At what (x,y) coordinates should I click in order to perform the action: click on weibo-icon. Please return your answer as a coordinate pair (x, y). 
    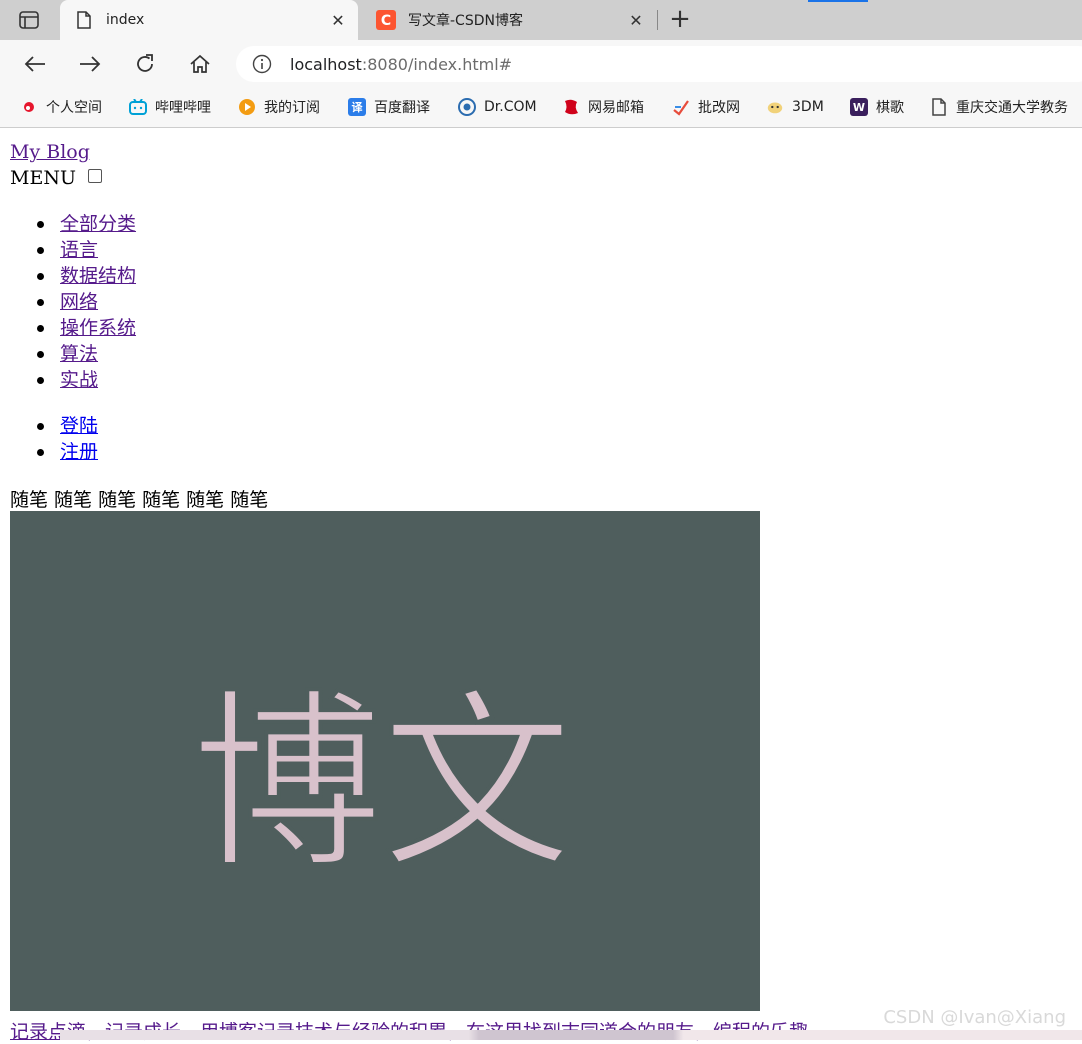
    Looking at the image, I should click on (29, 107).